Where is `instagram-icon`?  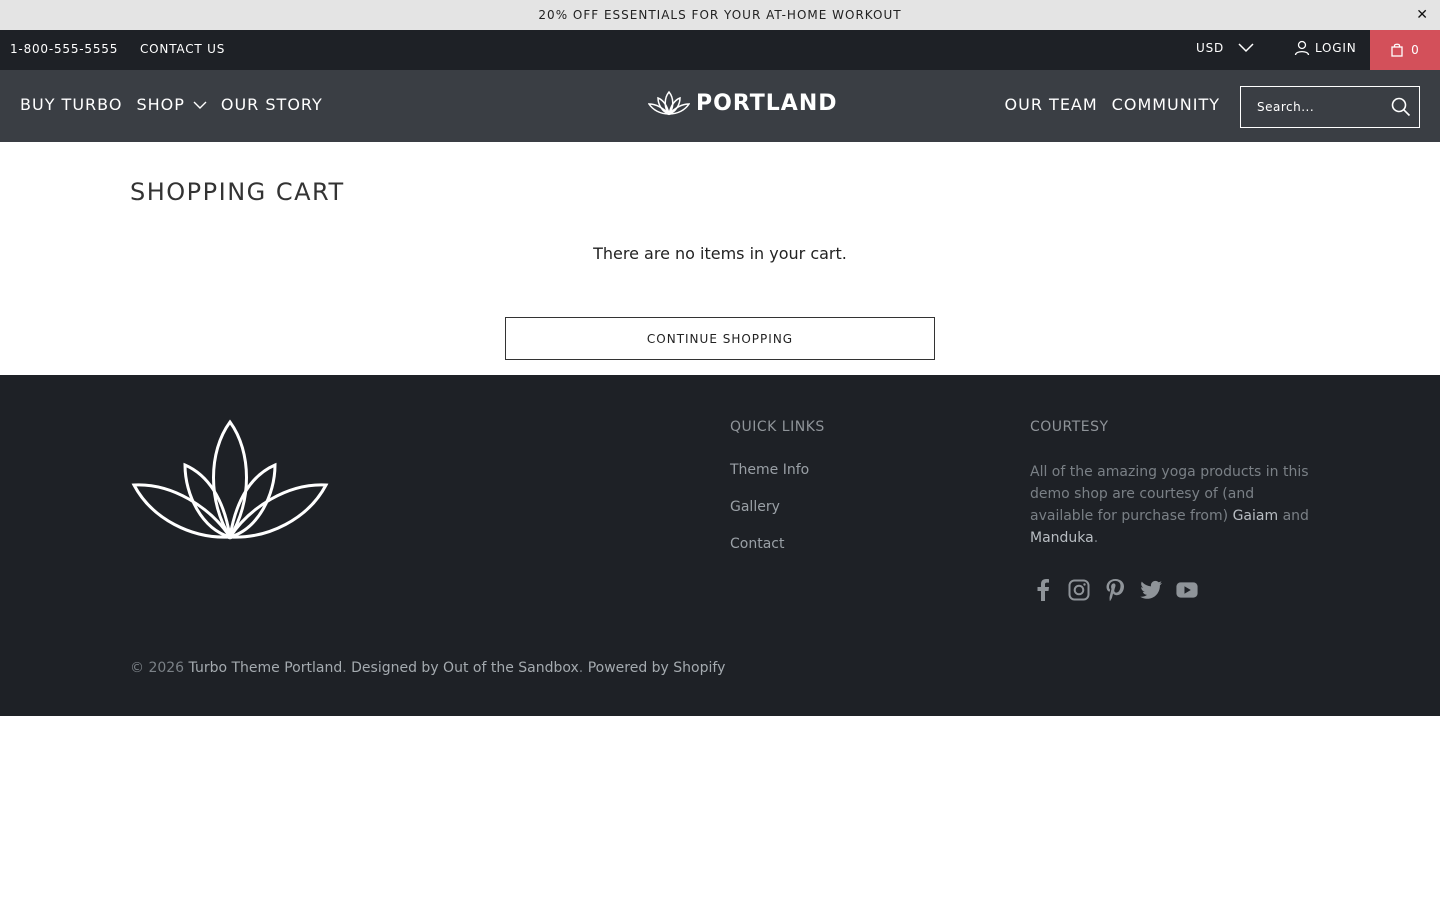
instagram-icon is located at coordinates (1079, 590).